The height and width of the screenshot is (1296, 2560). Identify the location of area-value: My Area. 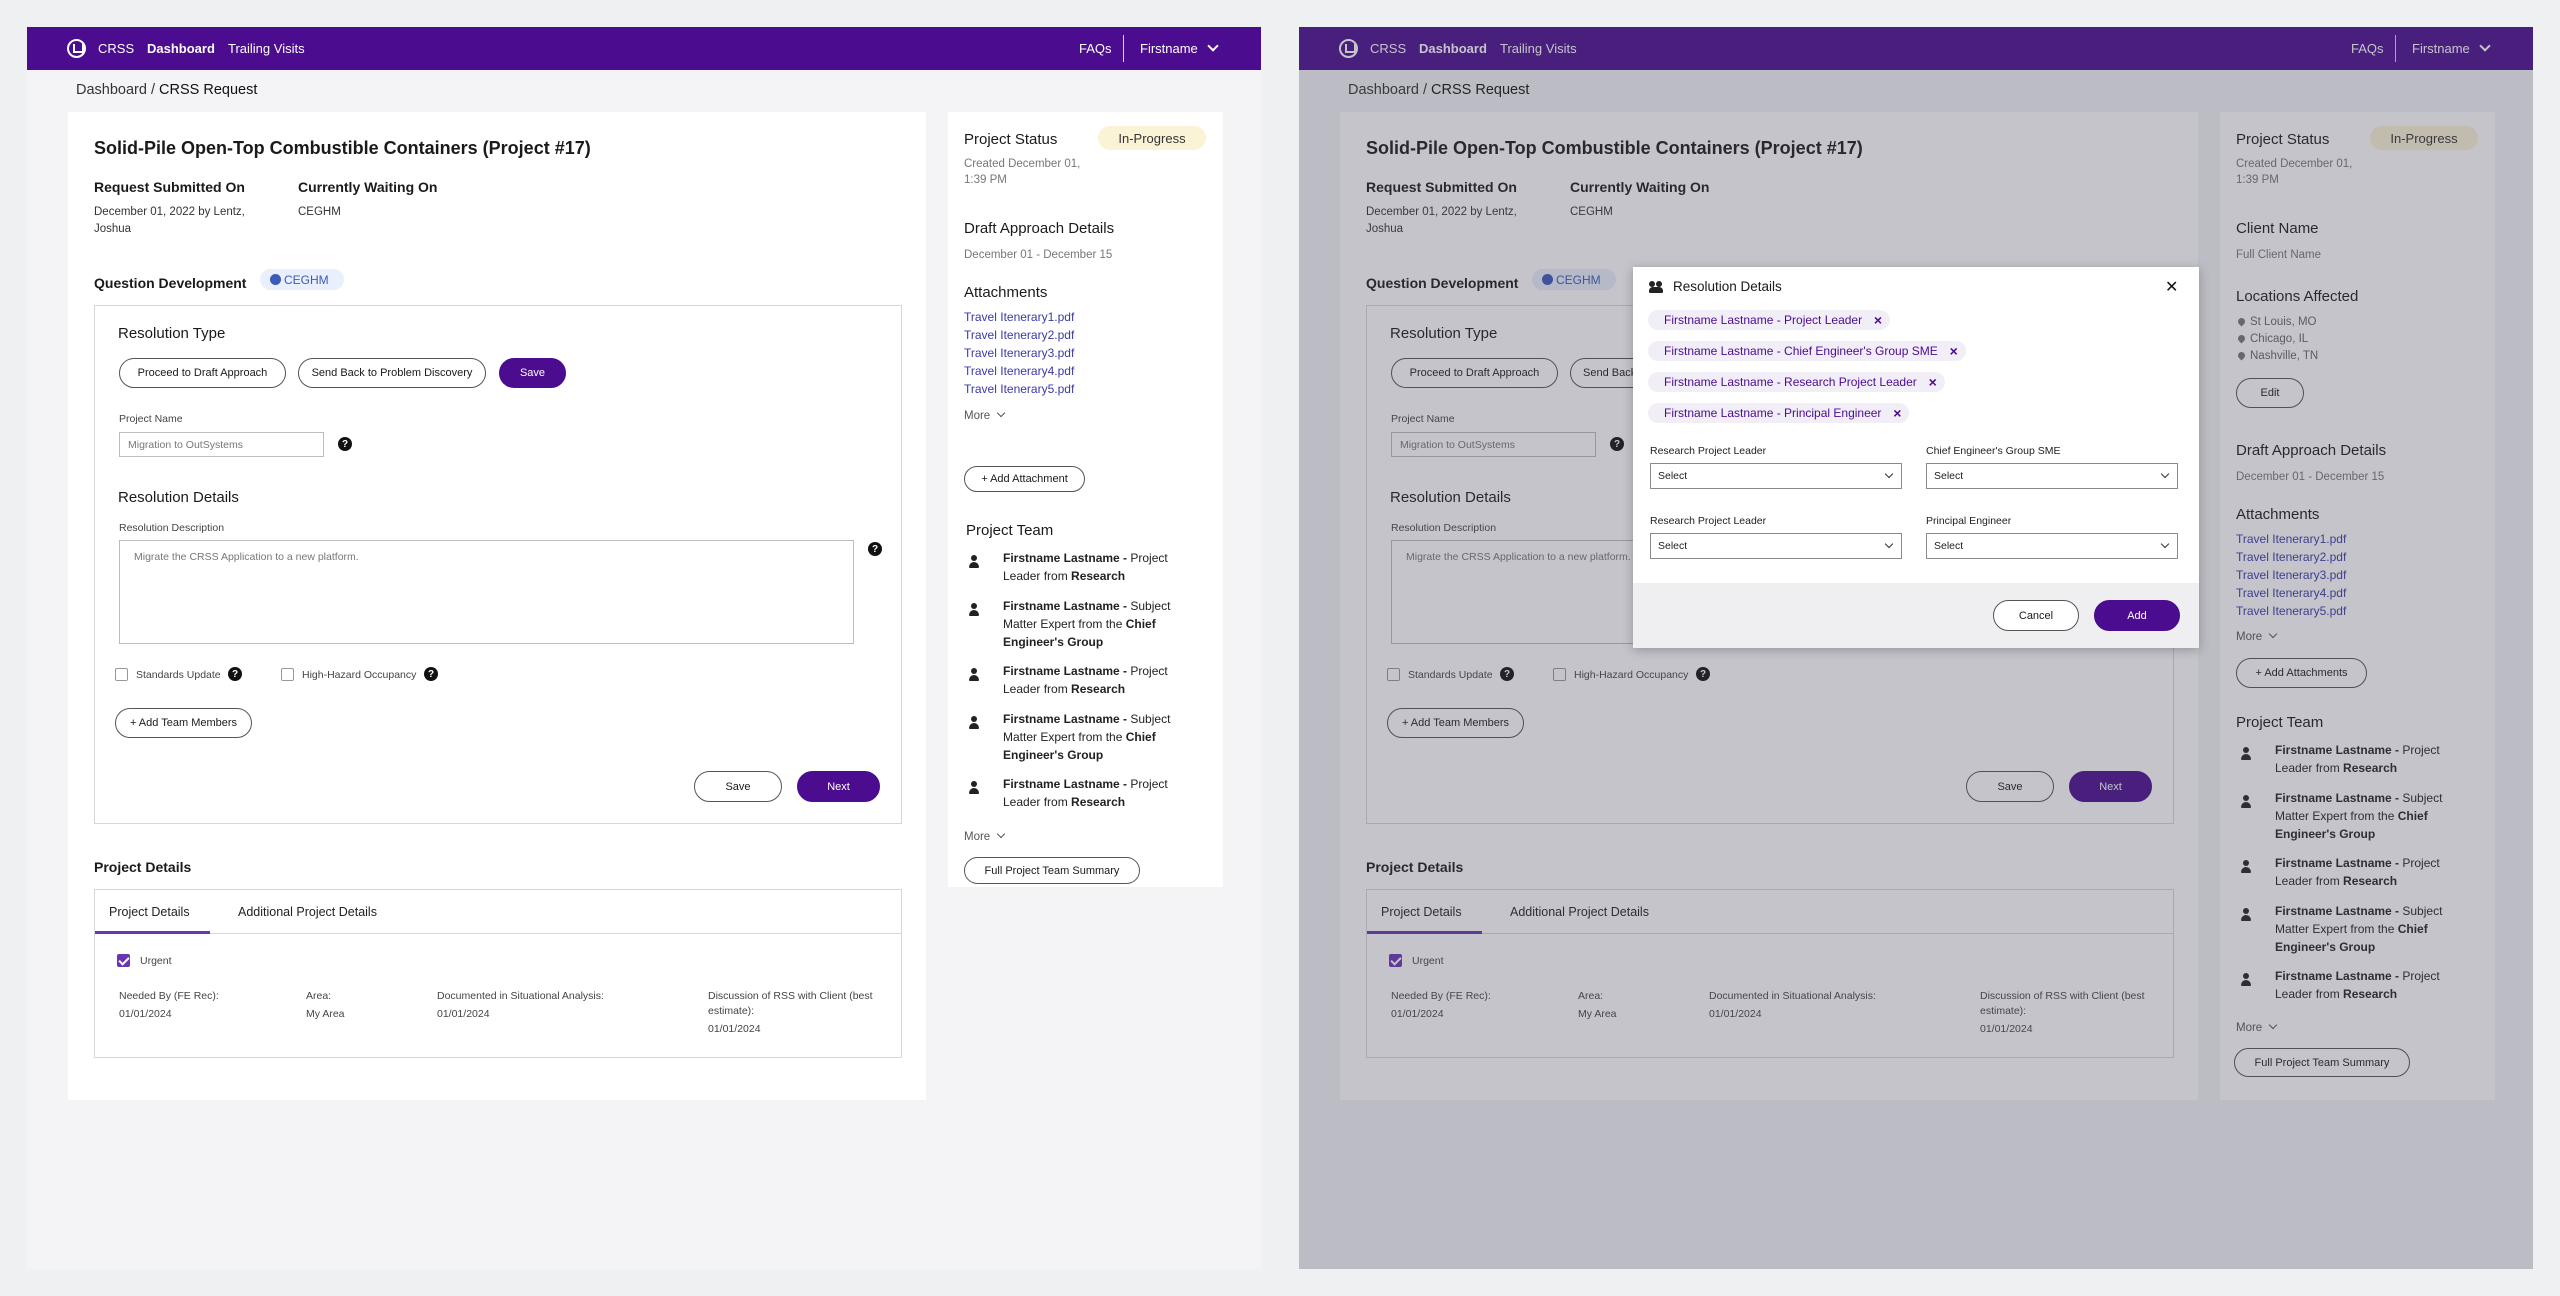
(325, 1014).